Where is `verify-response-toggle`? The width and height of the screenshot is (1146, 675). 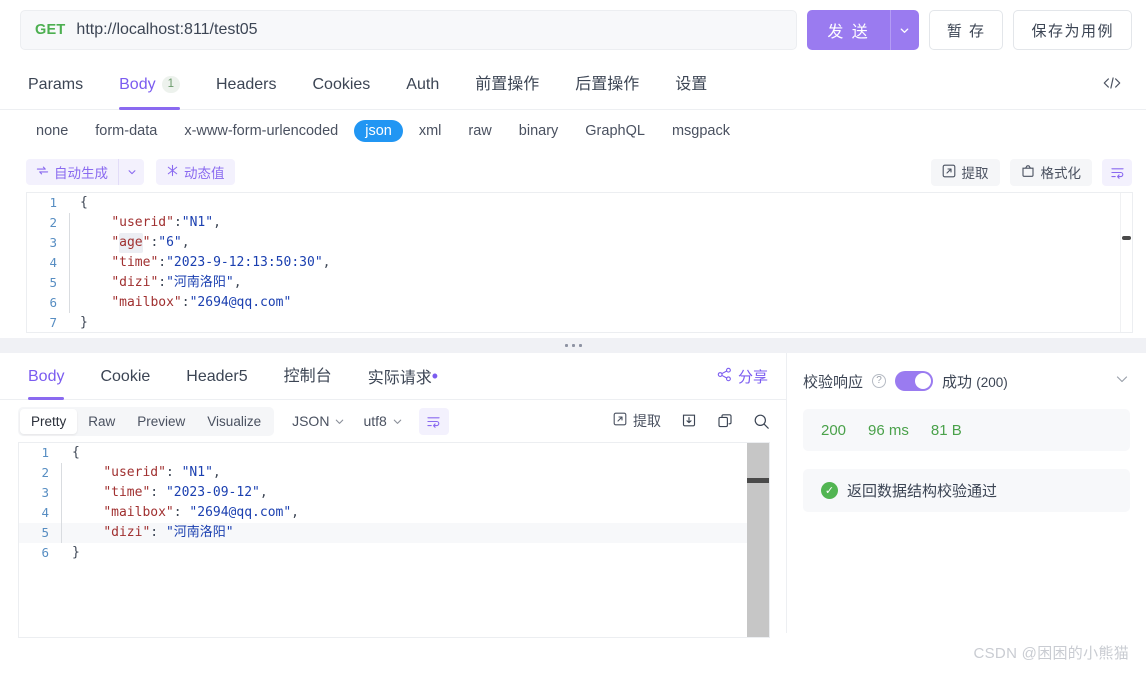 verify-response-toggle is located at coordinates (914, 381).